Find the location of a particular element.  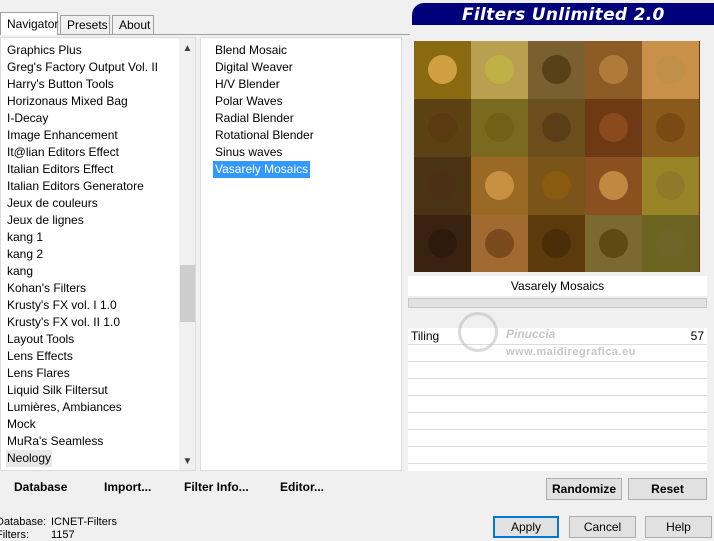

category-item: Horizonaus Mixed Bag is located at coordinates (67, 101).